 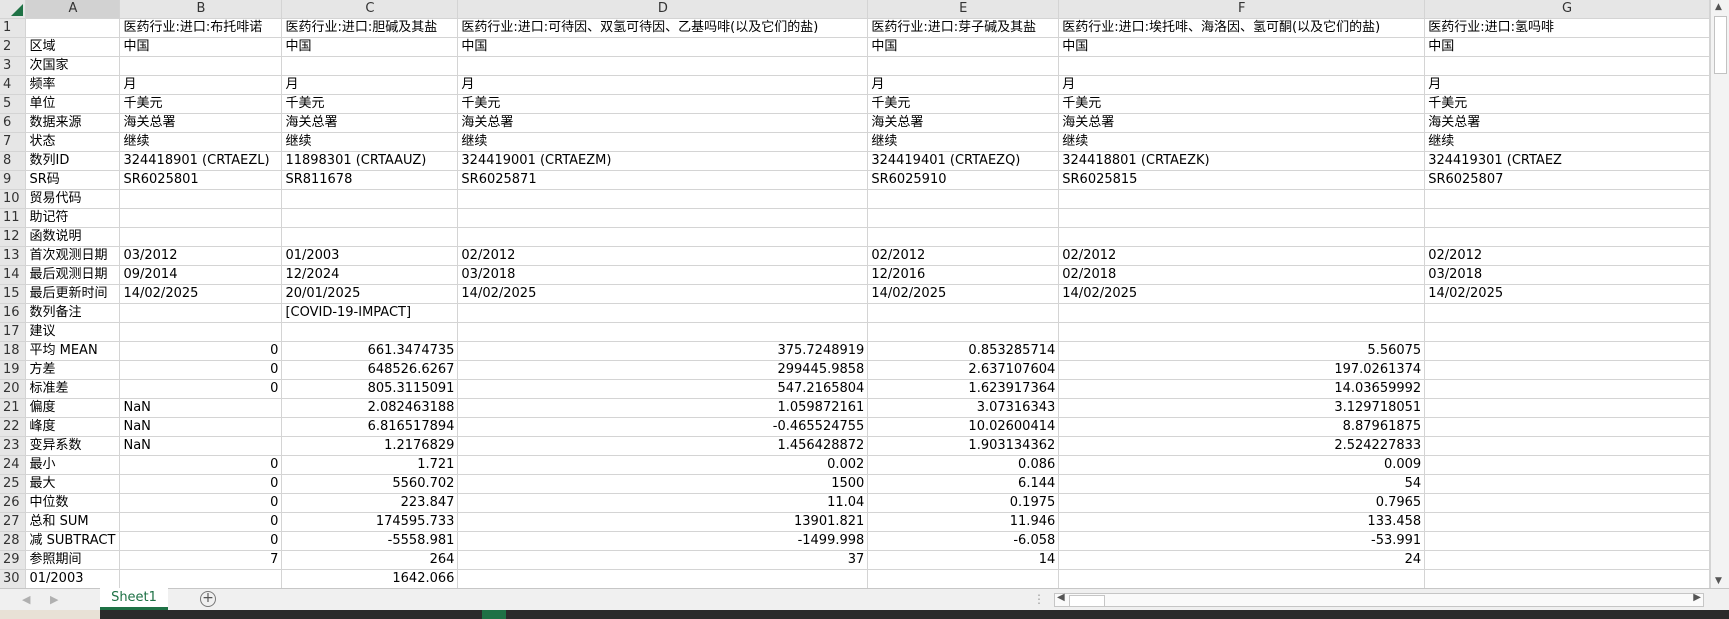 I want to click on row-header: 15, so click(x=13, y=294).